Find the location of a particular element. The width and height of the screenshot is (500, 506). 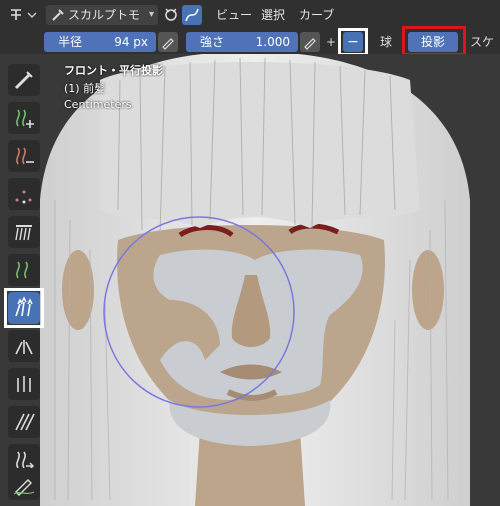

units-label: Centimeters is located at coordinates (98, 104).